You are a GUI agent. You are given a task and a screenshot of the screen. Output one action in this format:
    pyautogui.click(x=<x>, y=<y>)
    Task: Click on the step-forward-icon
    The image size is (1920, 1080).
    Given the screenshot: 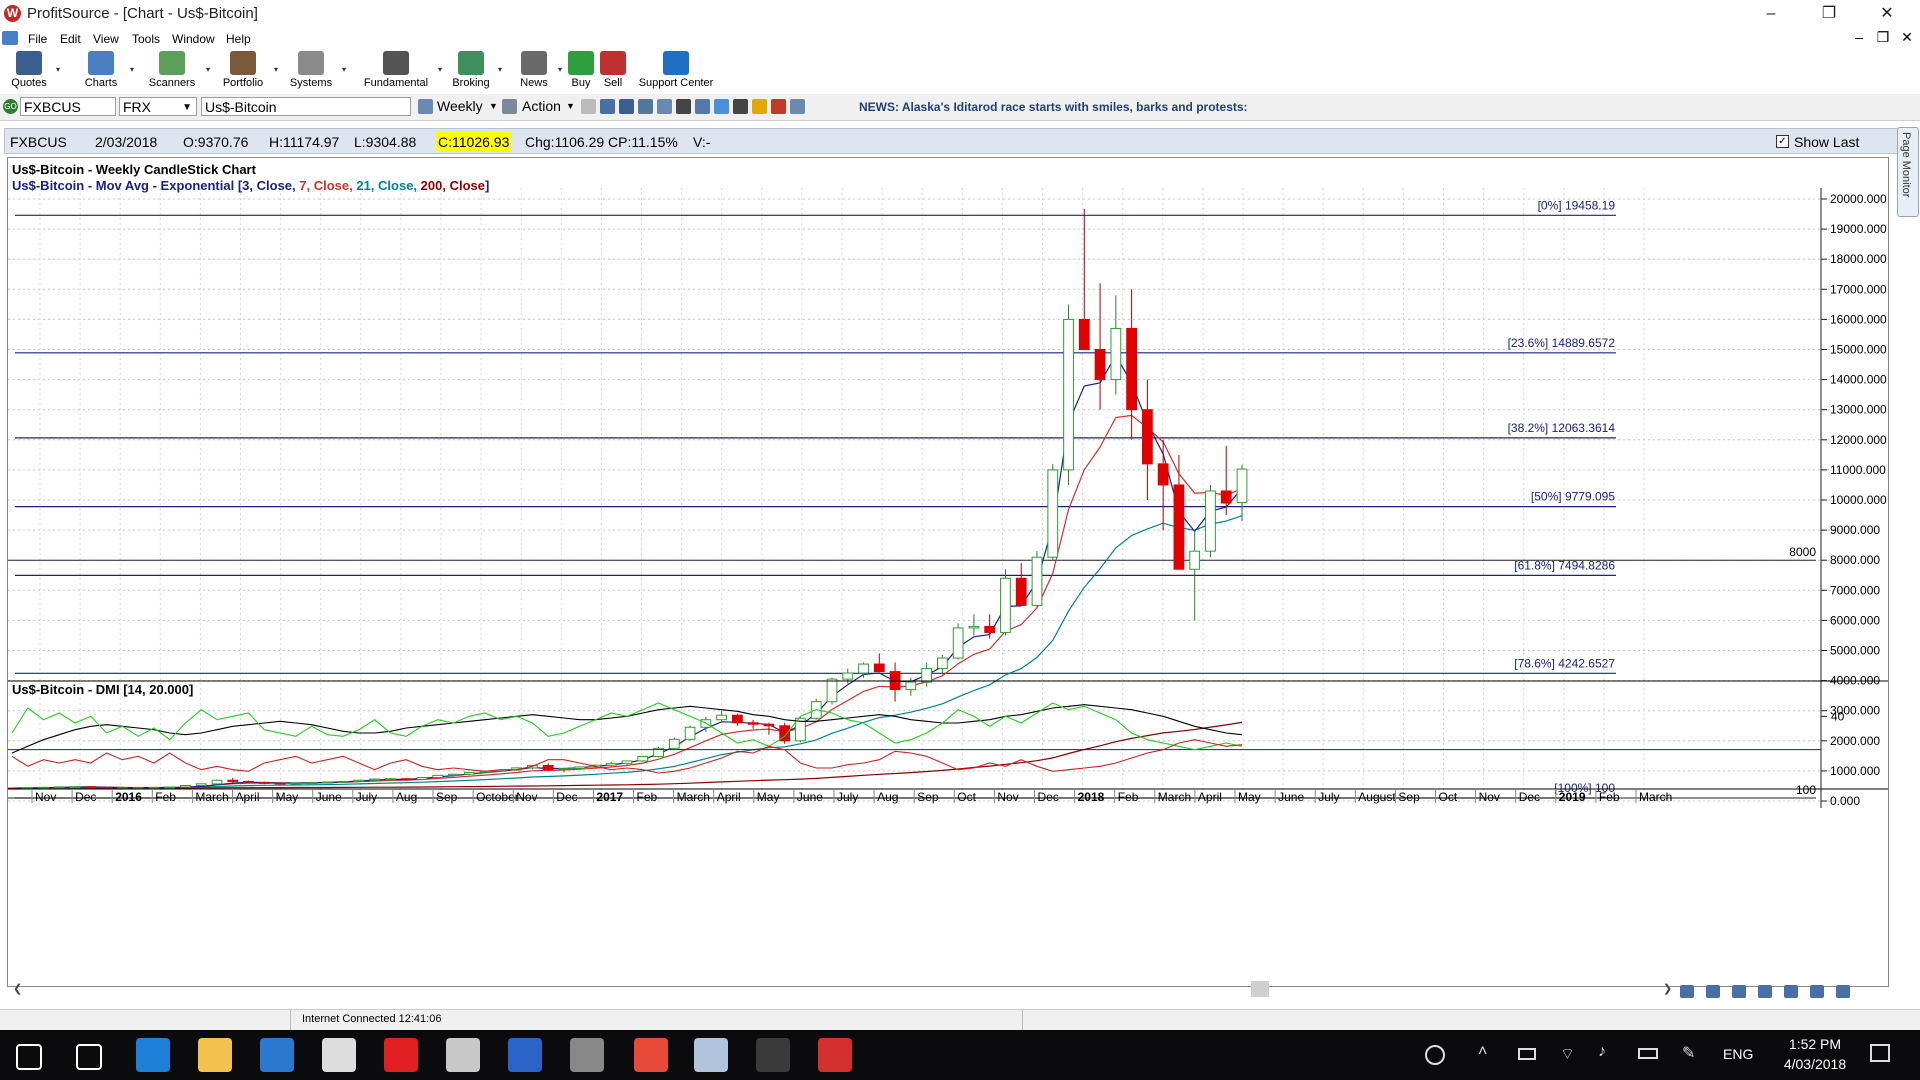 What is the action you would take?
    pyautogui.click(x=1843, y=991)
    